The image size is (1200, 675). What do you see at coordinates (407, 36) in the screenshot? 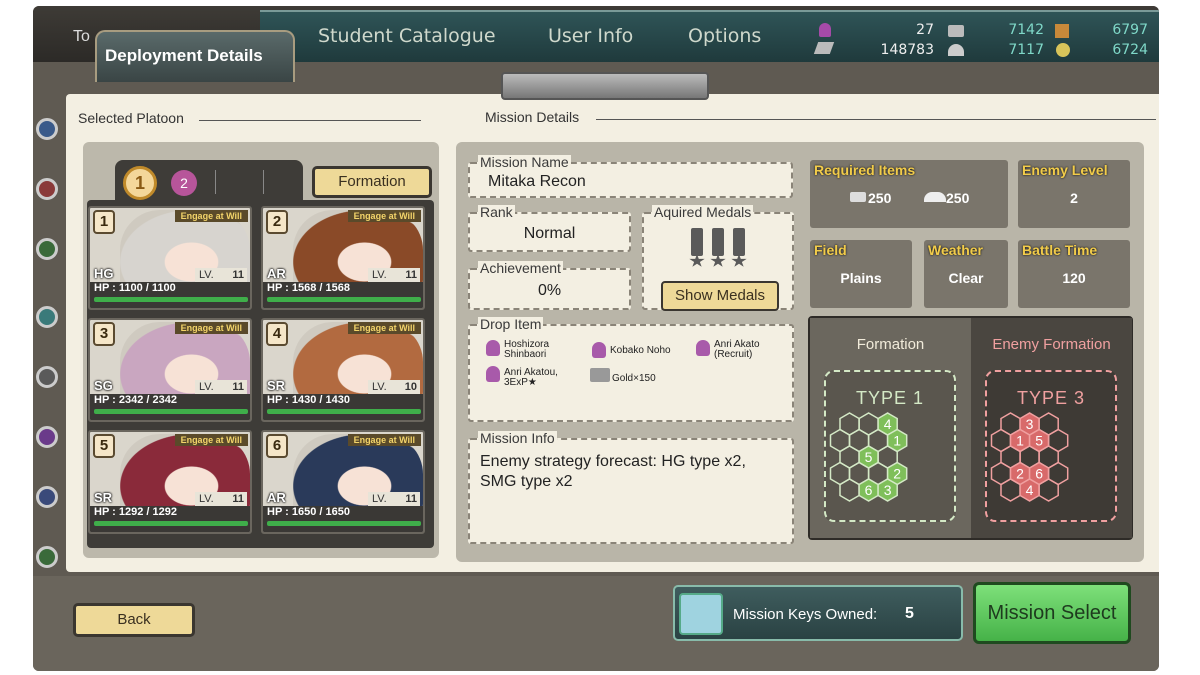
I see `nav-student-catalogue: Student Catalogue` at bounding box center [407, 36].